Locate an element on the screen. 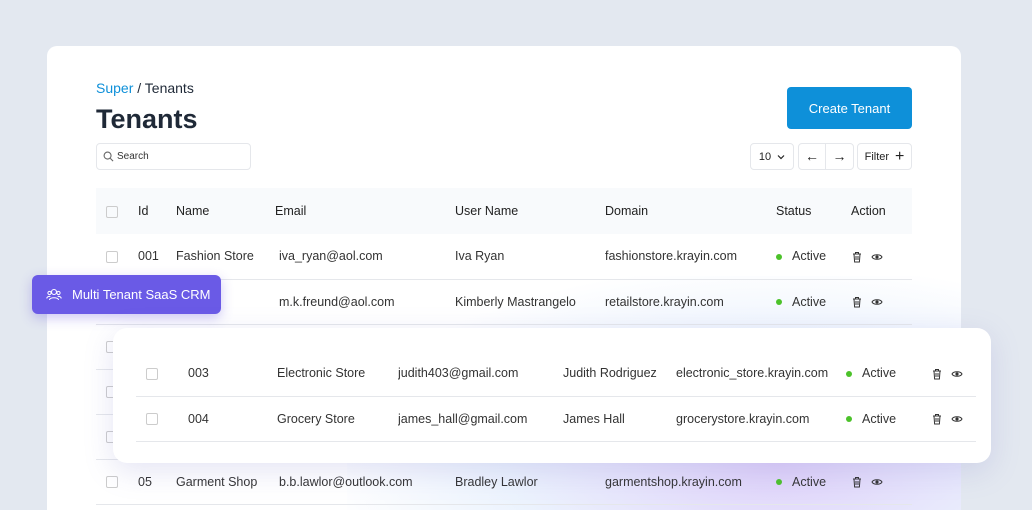  filter-button: Filter + is located at coordinates (884, 156).